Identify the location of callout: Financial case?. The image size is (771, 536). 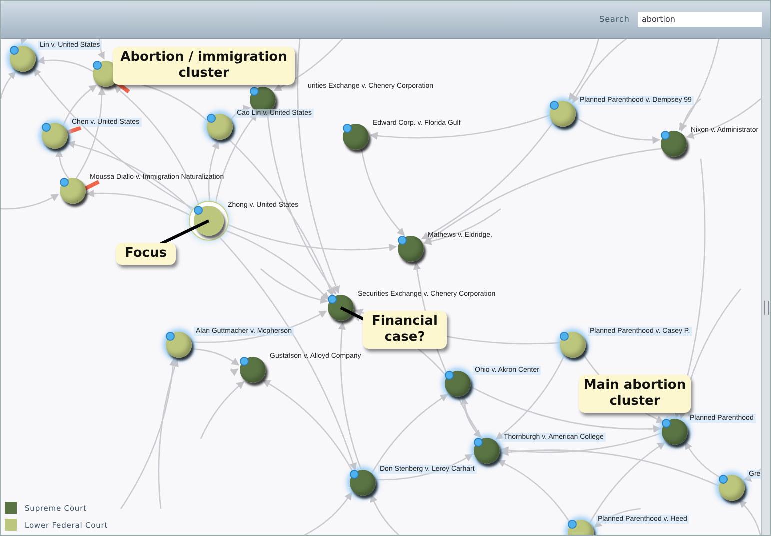
(405, 330).